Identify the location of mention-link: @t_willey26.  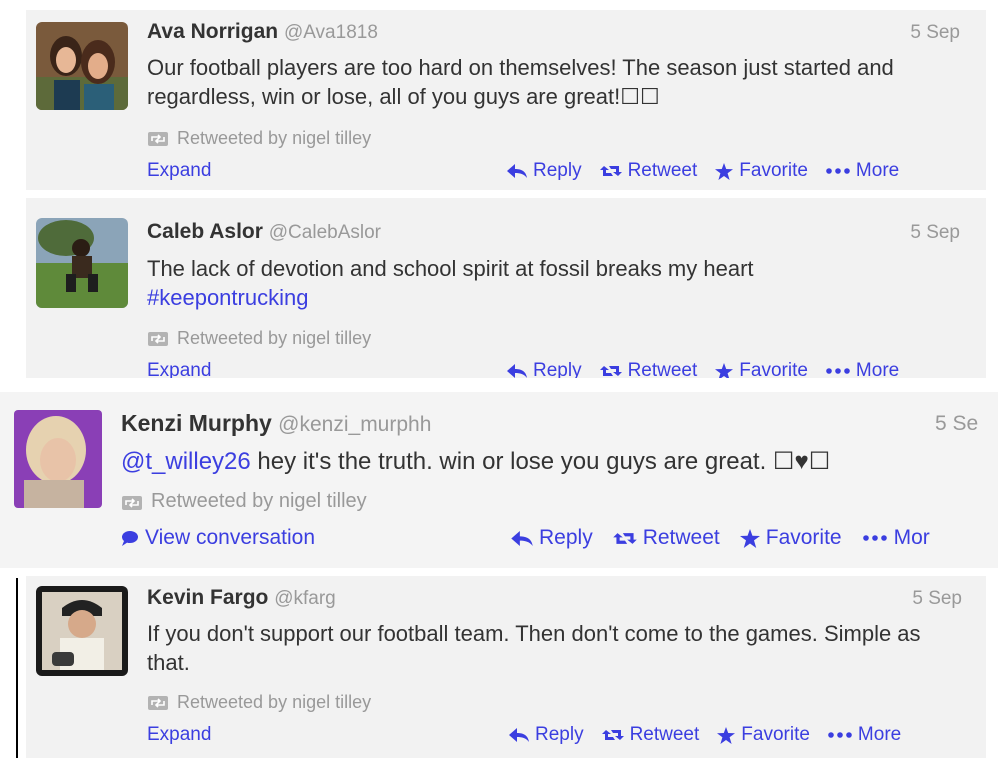
(186, 461).